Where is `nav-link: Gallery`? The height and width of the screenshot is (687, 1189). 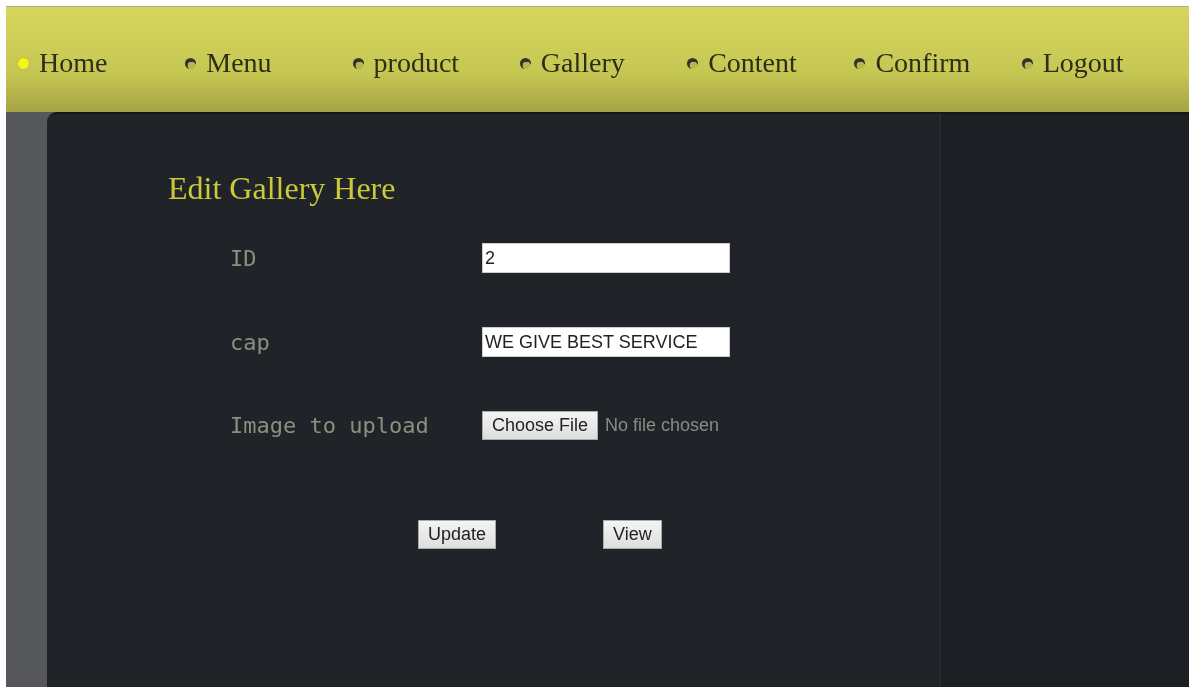 nav-link: Gallery is located at coordinates (603, 63).